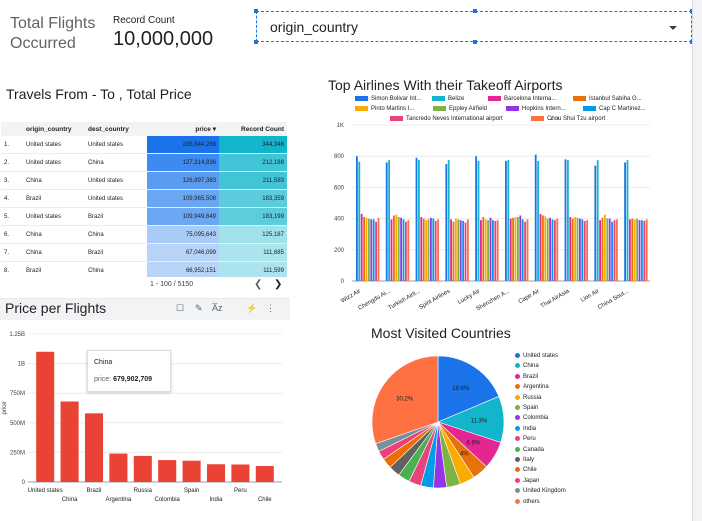 Image resolution: width=702 pixels, height=521 pixels. What do you see at coordinates (525, 428) in the screenshot?
I see `legend-item: India` at bounding box center [525, 428].